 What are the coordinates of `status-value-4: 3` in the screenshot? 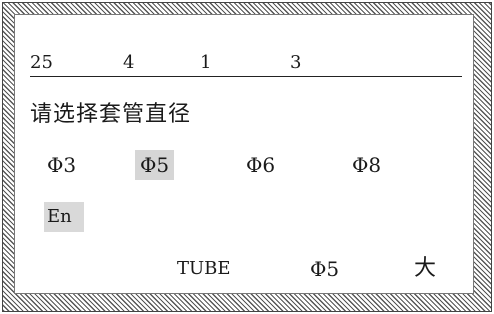 It's located at (296, 62).